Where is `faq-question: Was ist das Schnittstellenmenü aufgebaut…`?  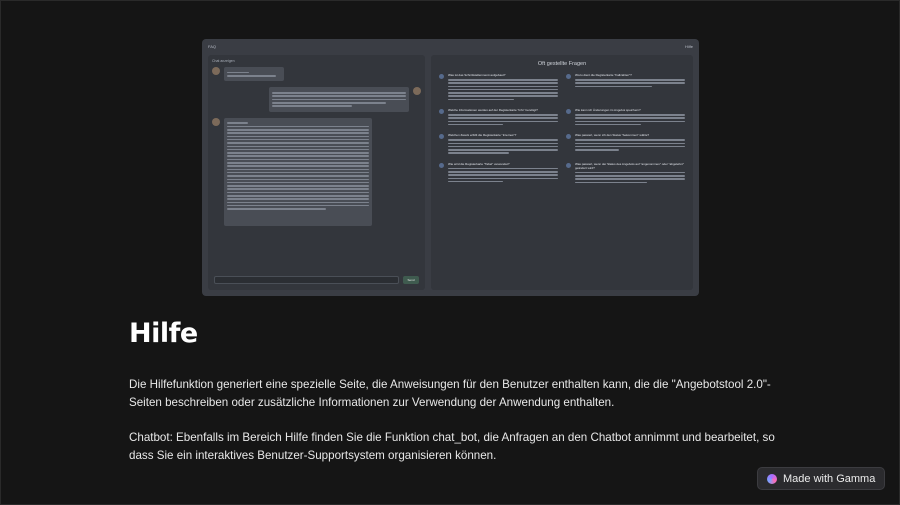
faq-question: Was ist das Schnittstellenmenü aufgebaut… is located at coordinates (477, 75).